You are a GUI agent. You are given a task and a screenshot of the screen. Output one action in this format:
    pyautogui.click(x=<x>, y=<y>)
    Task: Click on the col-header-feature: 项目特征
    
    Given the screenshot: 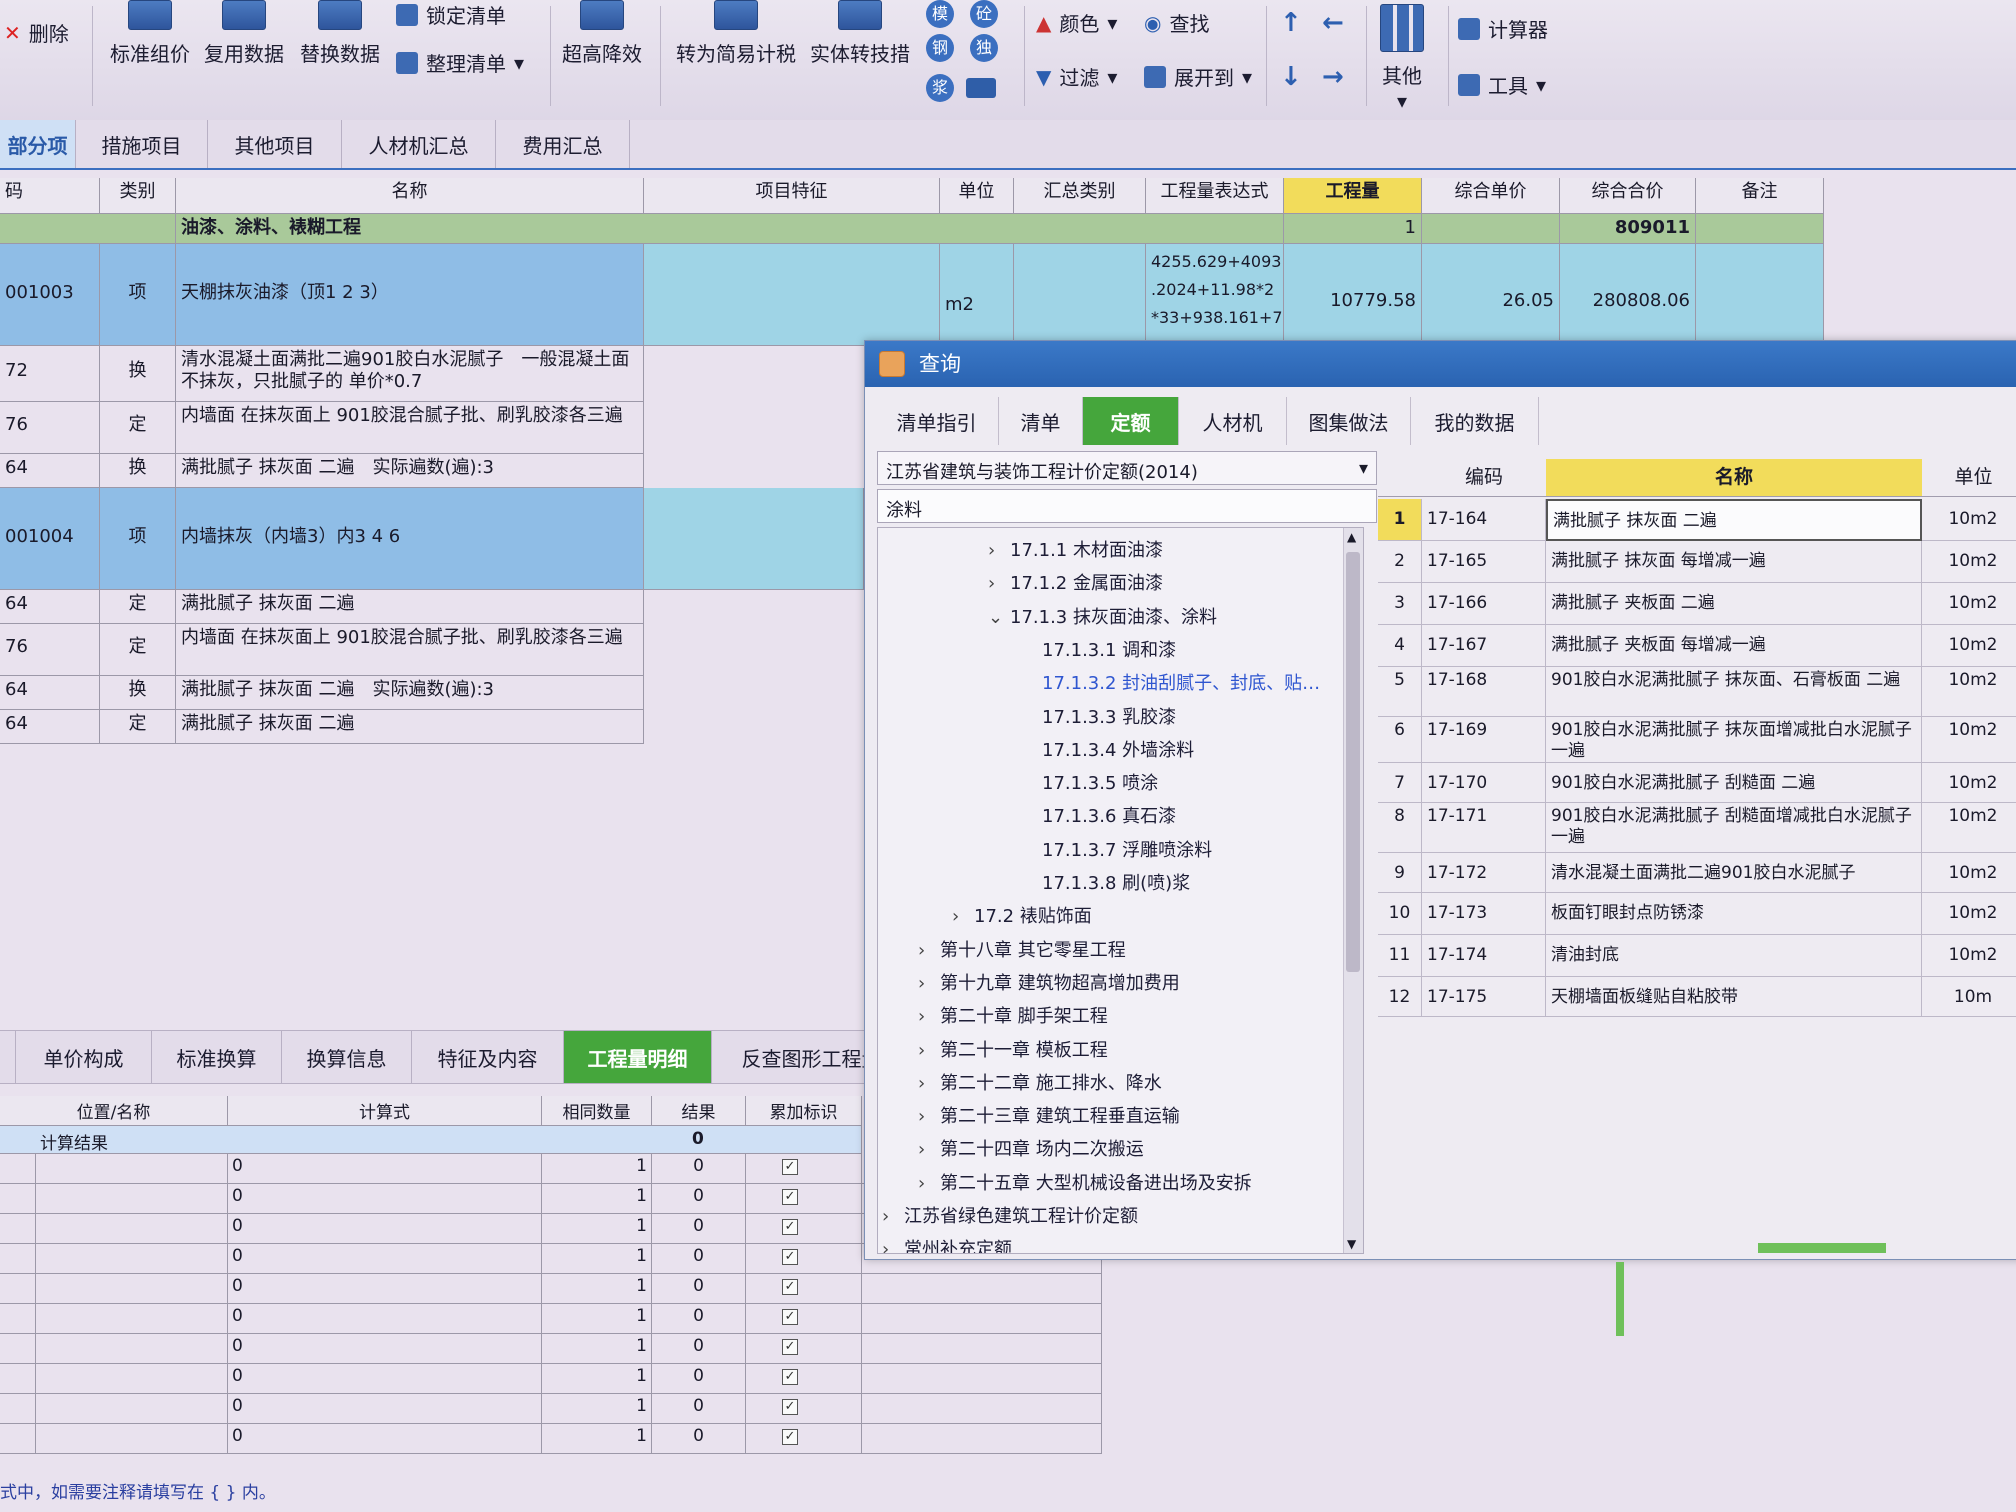 What is the action you would take?
    pyautogui.click(x=792, y=196)
    